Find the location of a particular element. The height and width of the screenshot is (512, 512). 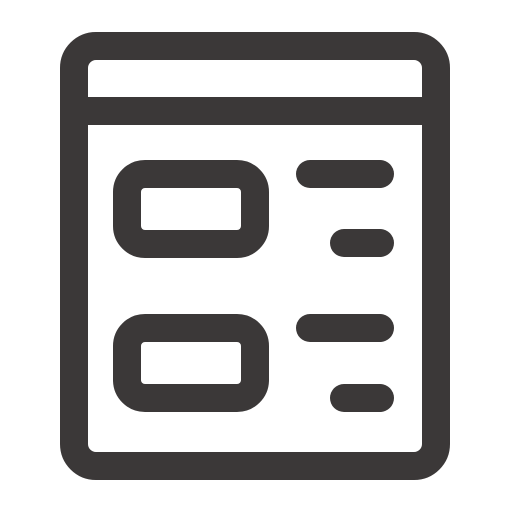

row-2-thumbnail is located at coordinates (191, 363).